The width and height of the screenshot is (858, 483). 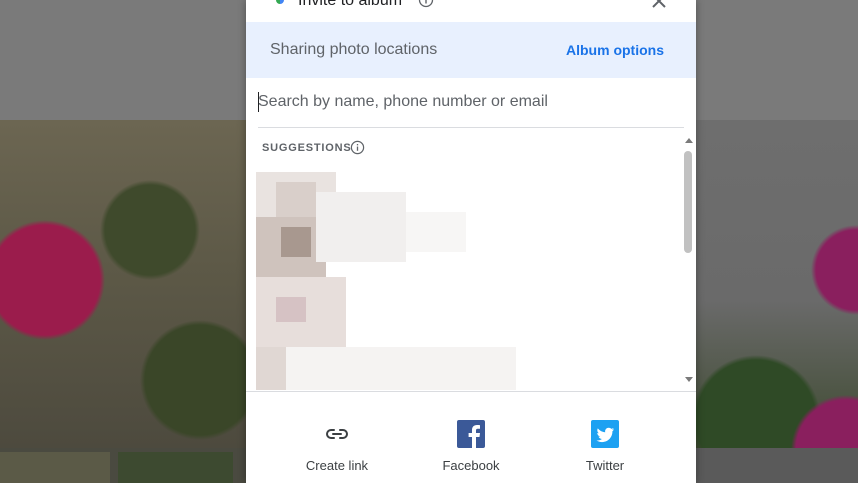 I want to click on twitter-icon, so click(x=605, y=434).